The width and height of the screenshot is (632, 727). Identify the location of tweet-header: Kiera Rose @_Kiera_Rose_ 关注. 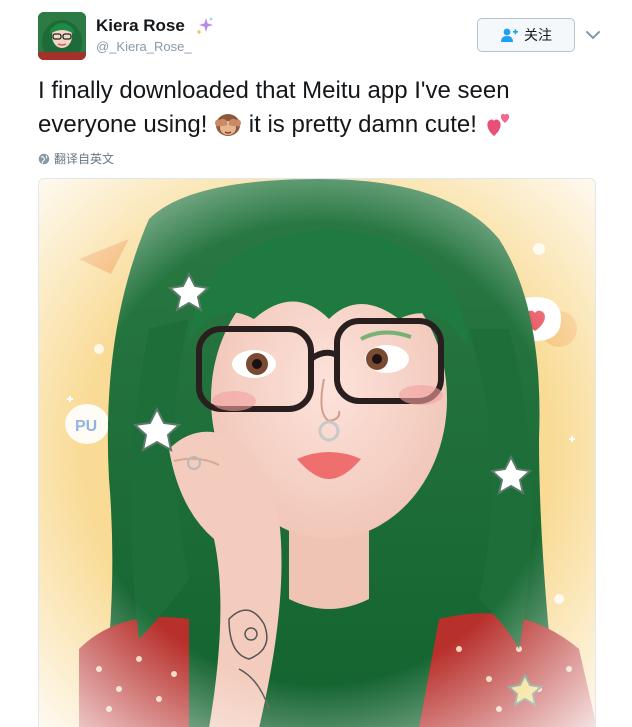
(323, 37).